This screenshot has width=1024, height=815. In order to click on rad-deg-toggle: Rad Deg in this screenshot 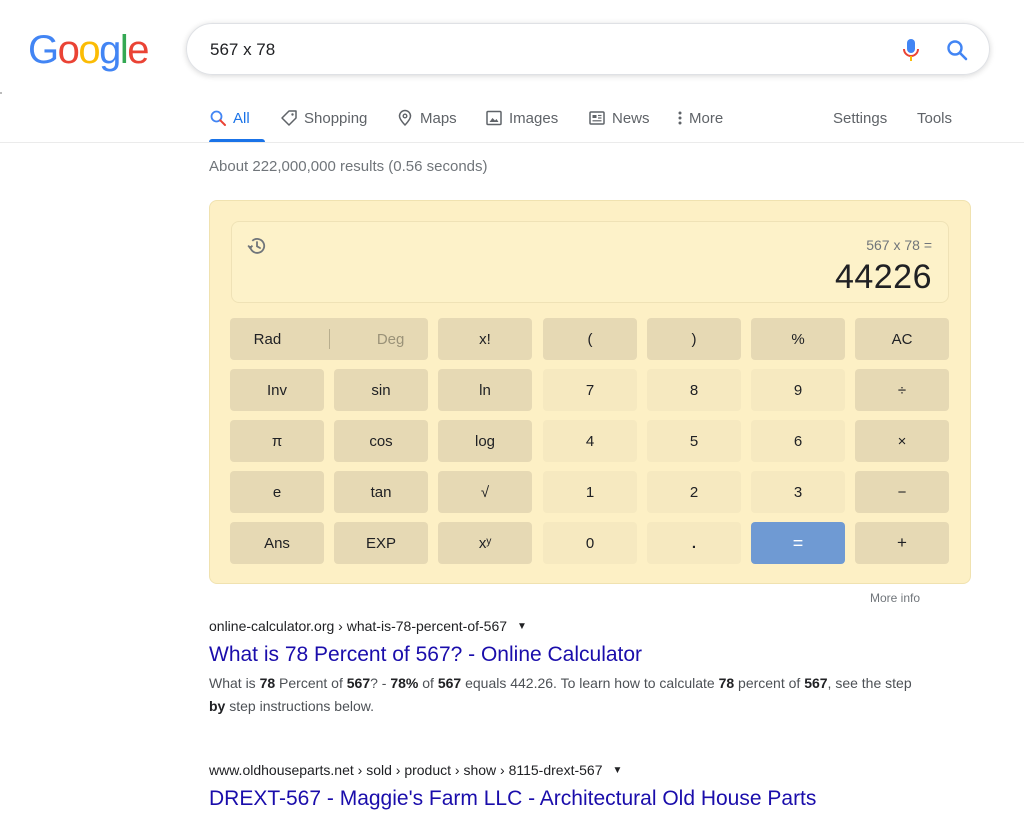, I will do `click(329, 339)`.